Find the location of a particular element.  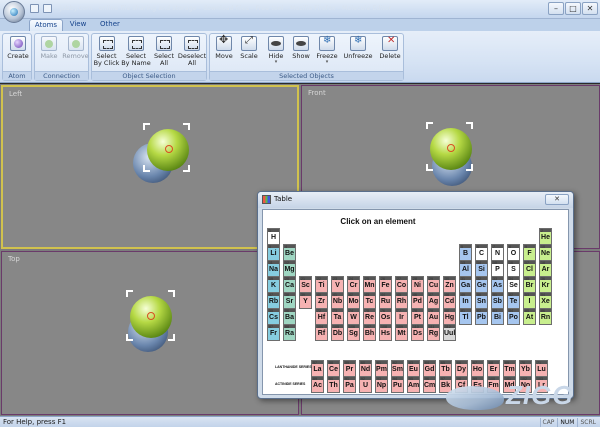

element-re: Re 75 is located at coordinates (369, 316).